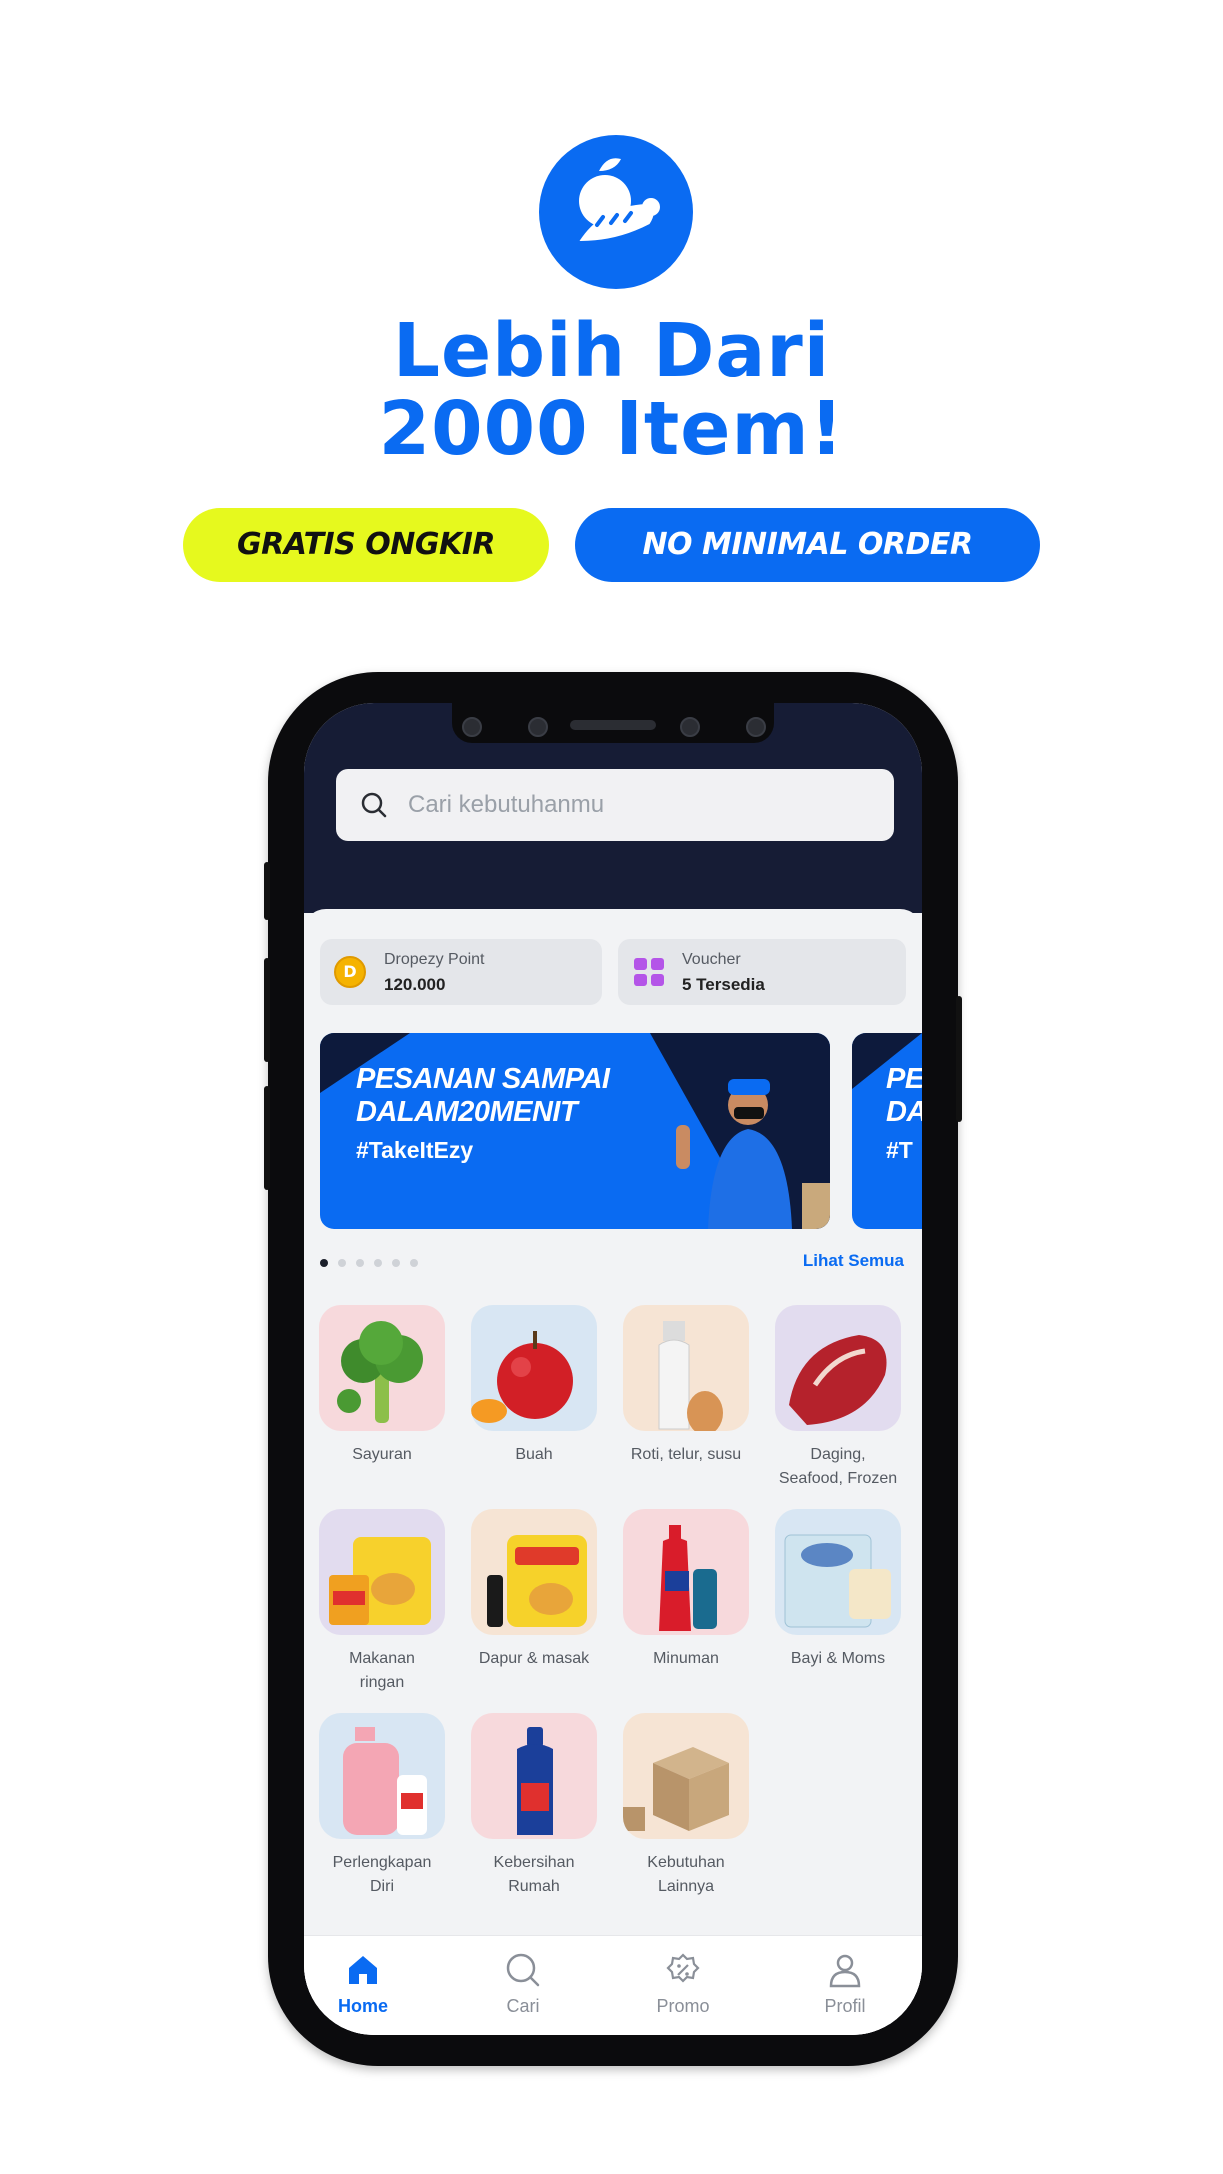 This screenshot has width=1223, height=2174. I want to click on dropezy-point-card: D Dropezy Point 120.000, so click(461, 972).